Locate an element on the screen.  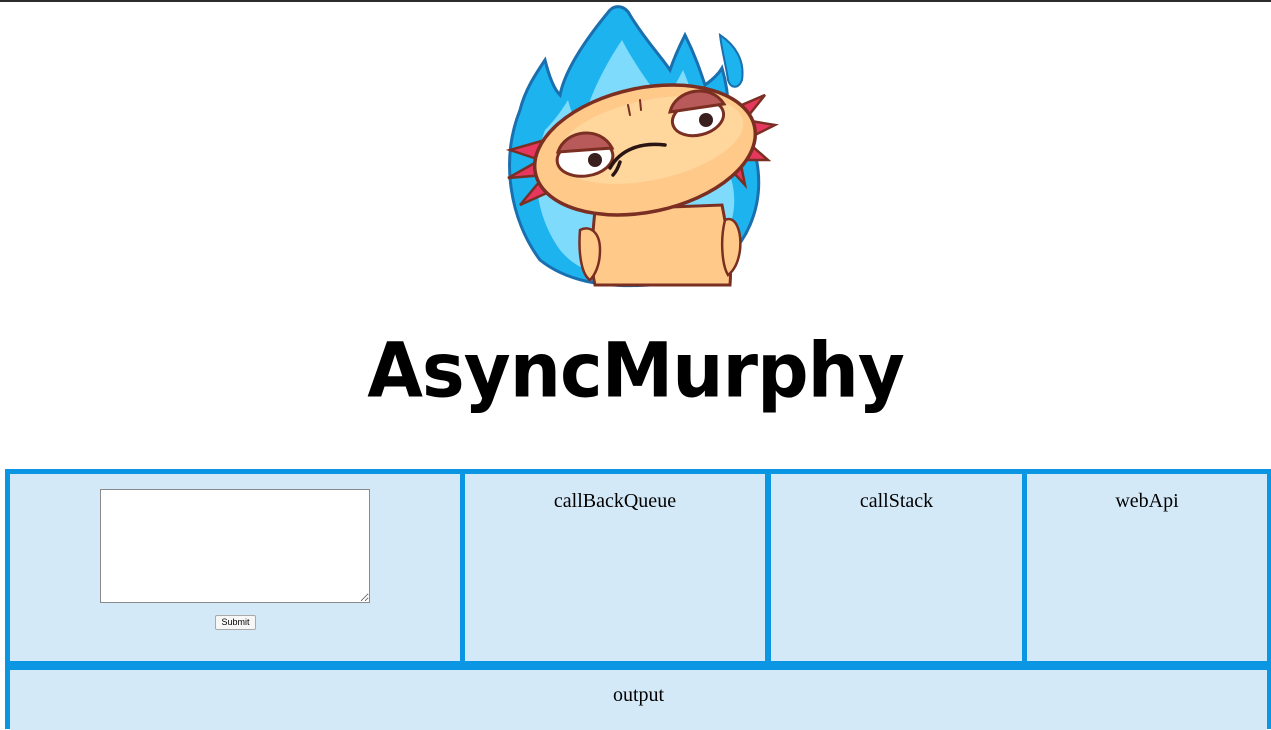
output-panel: output is located at coordinates (638, 700).